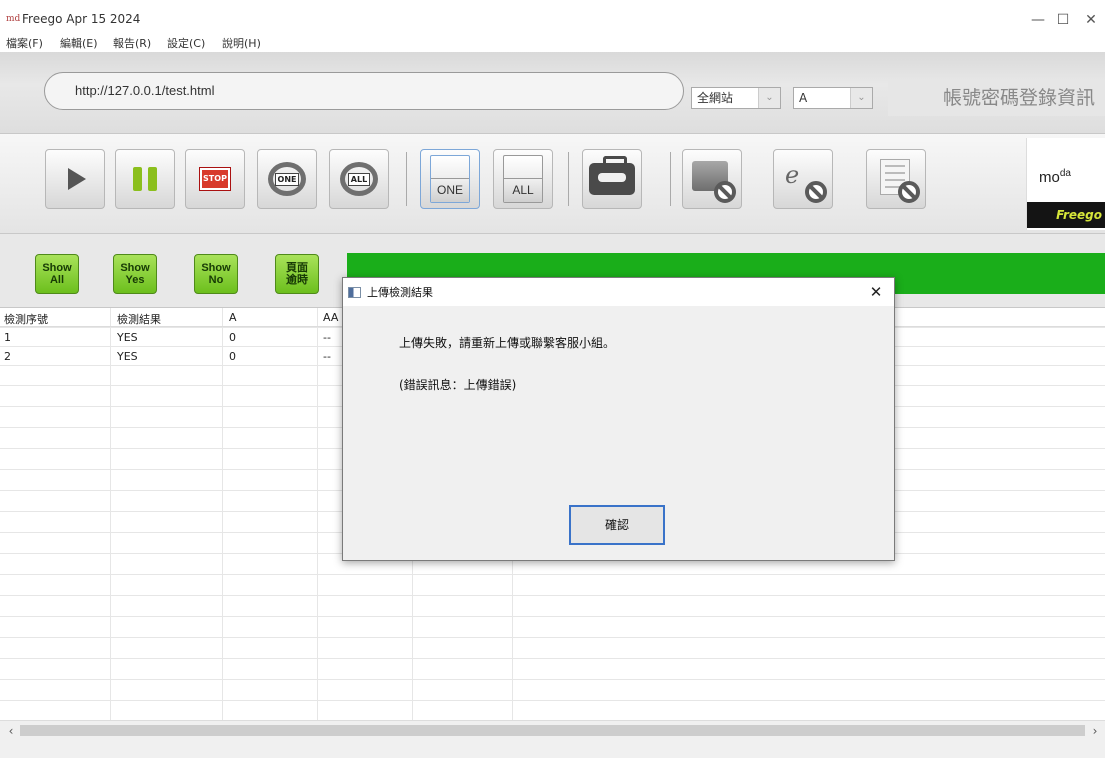  What do you see at coordinates (612, 175) in the screenshot?
I see `toolbox-icon` at bounding box center [612, 175].